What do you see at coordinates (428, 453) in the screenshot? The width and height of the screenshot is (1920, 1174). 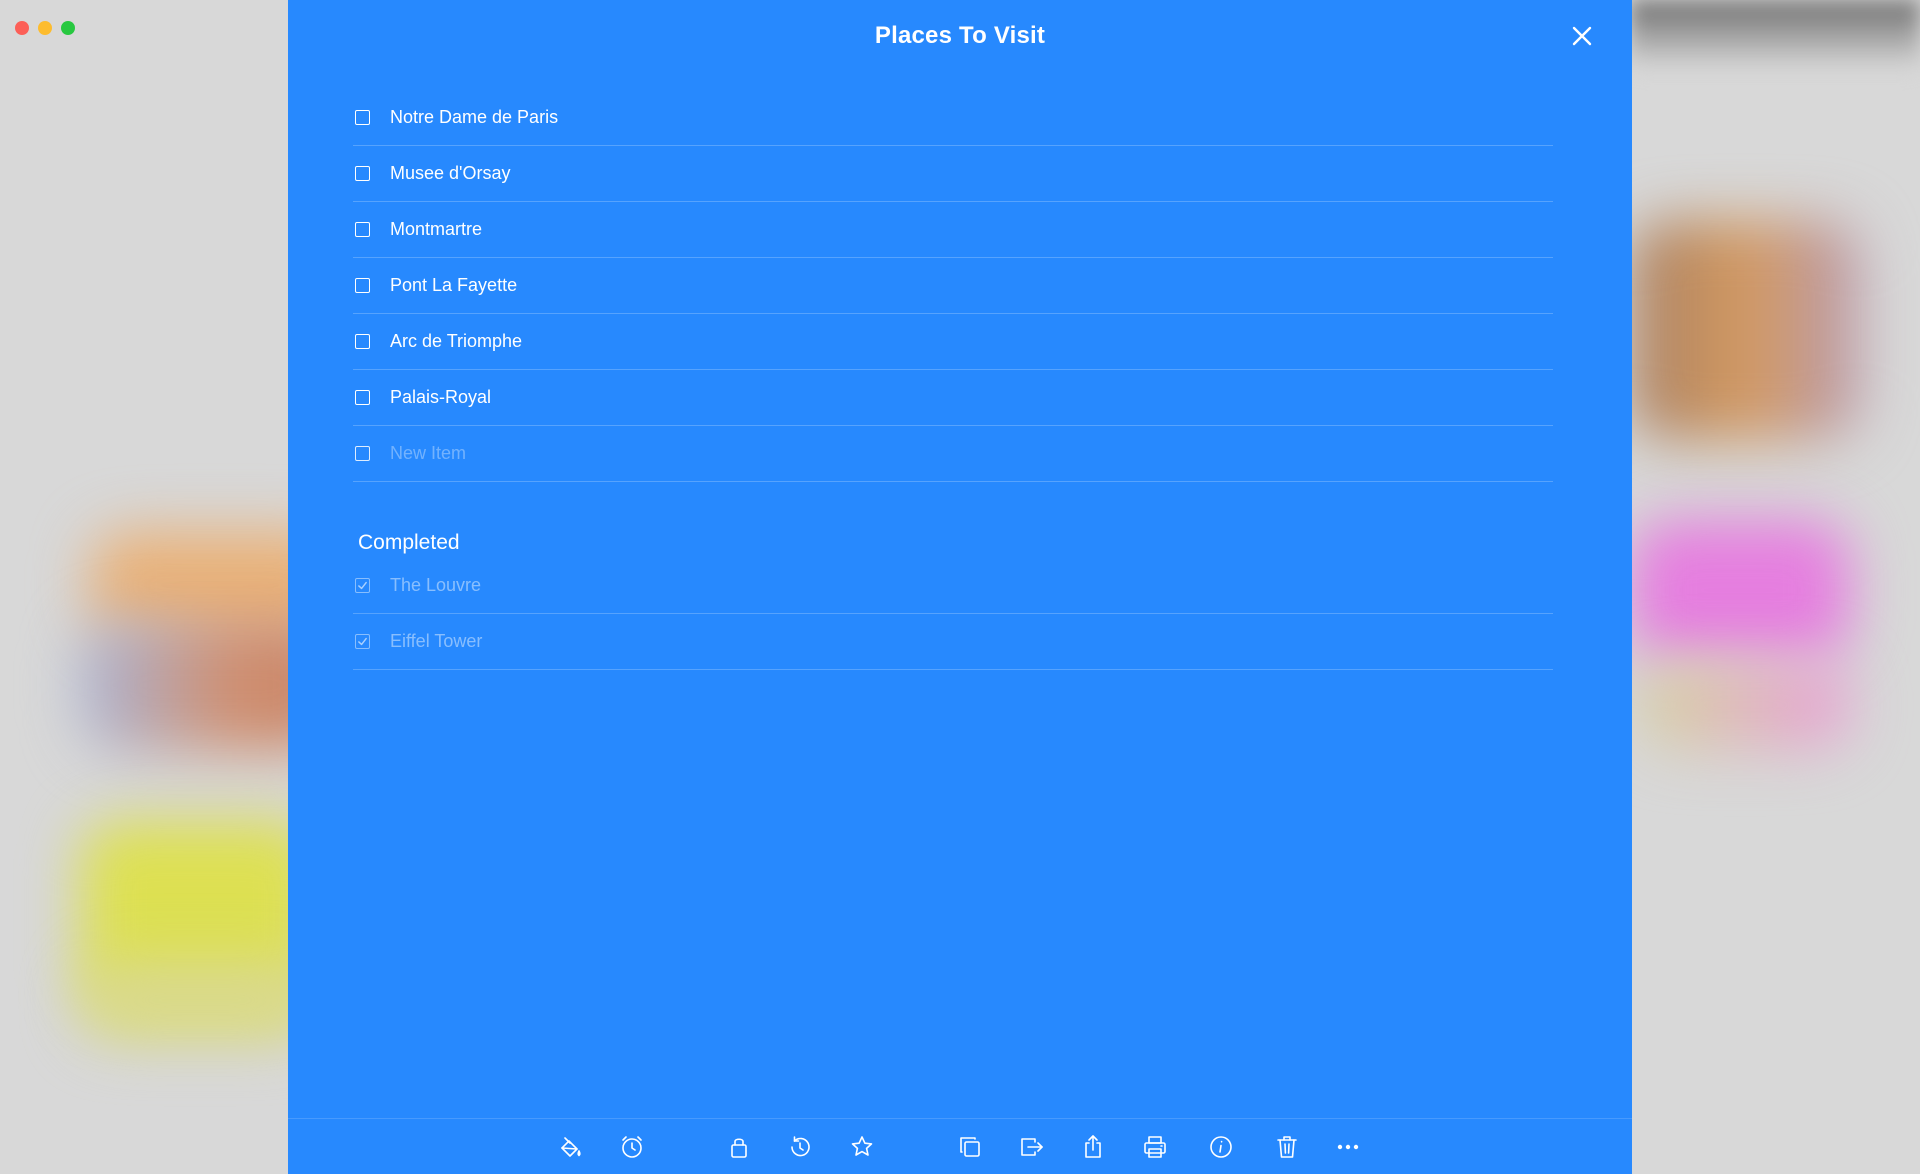 I see `new-item-input: New Item` at bounding box center [428, 453].